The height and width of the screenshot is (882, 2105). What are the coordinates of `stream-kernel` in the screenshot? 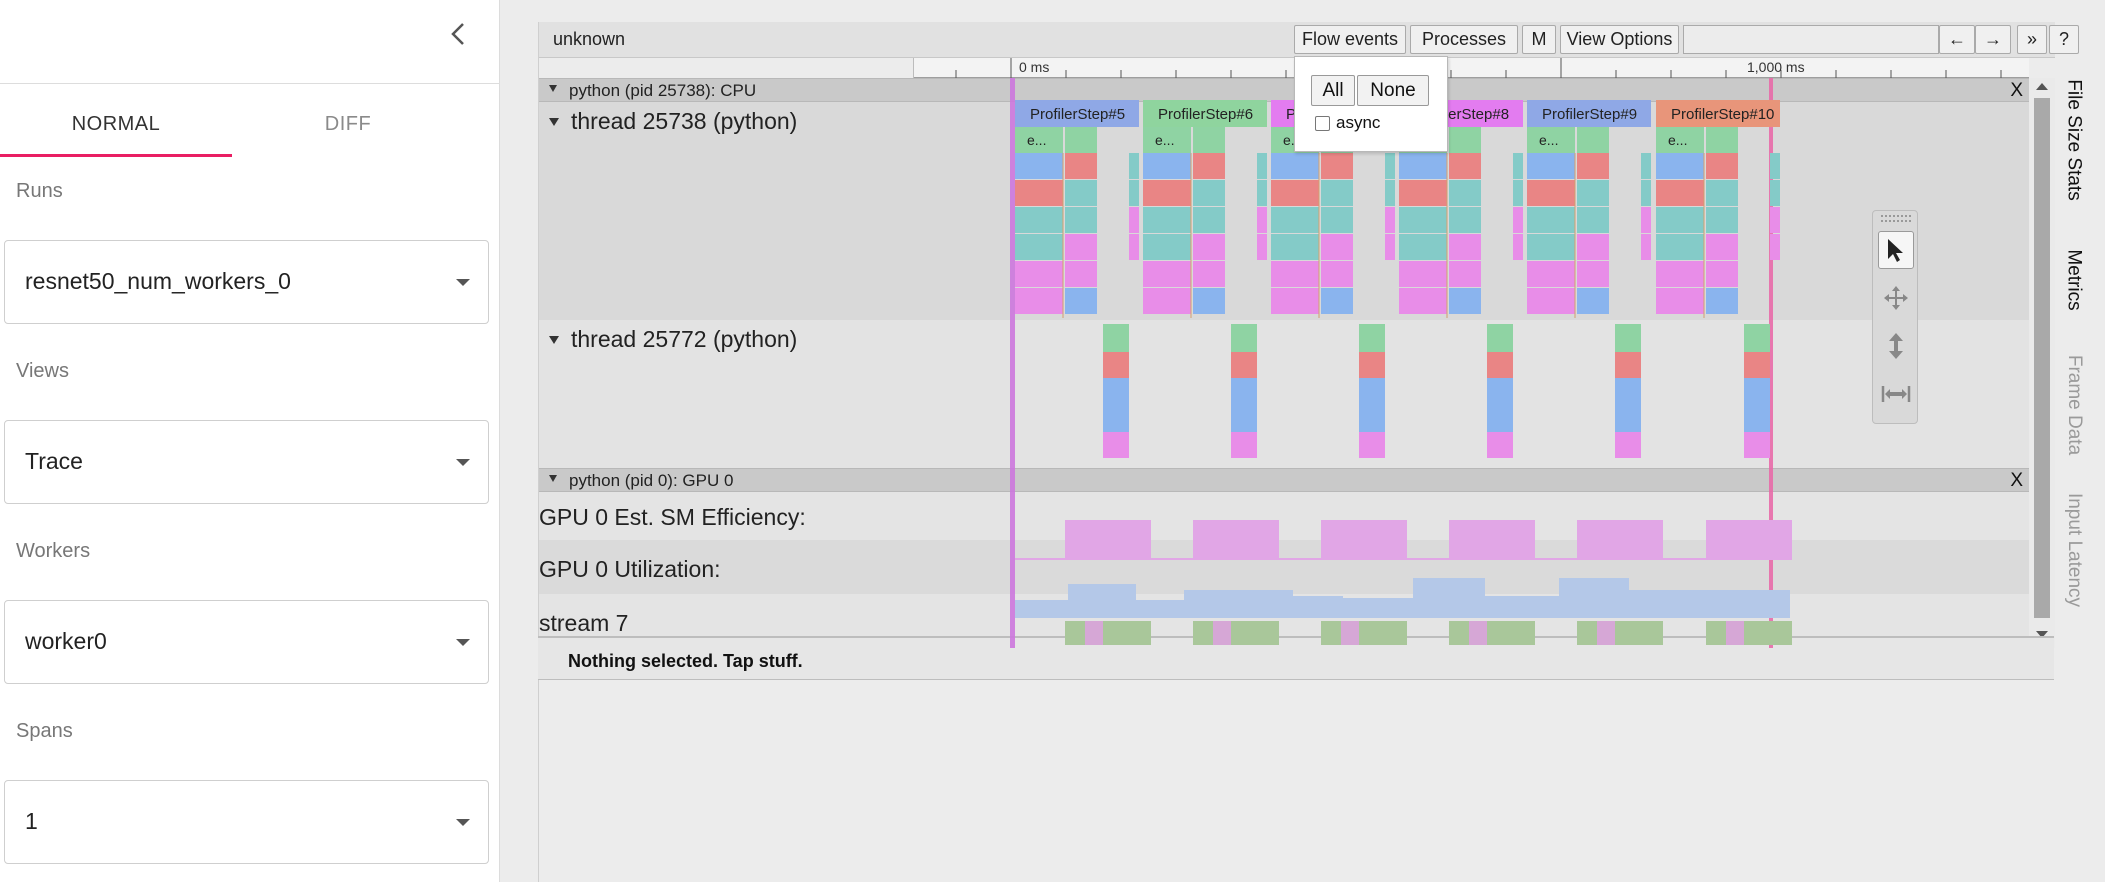 It's located at (1108, 633).